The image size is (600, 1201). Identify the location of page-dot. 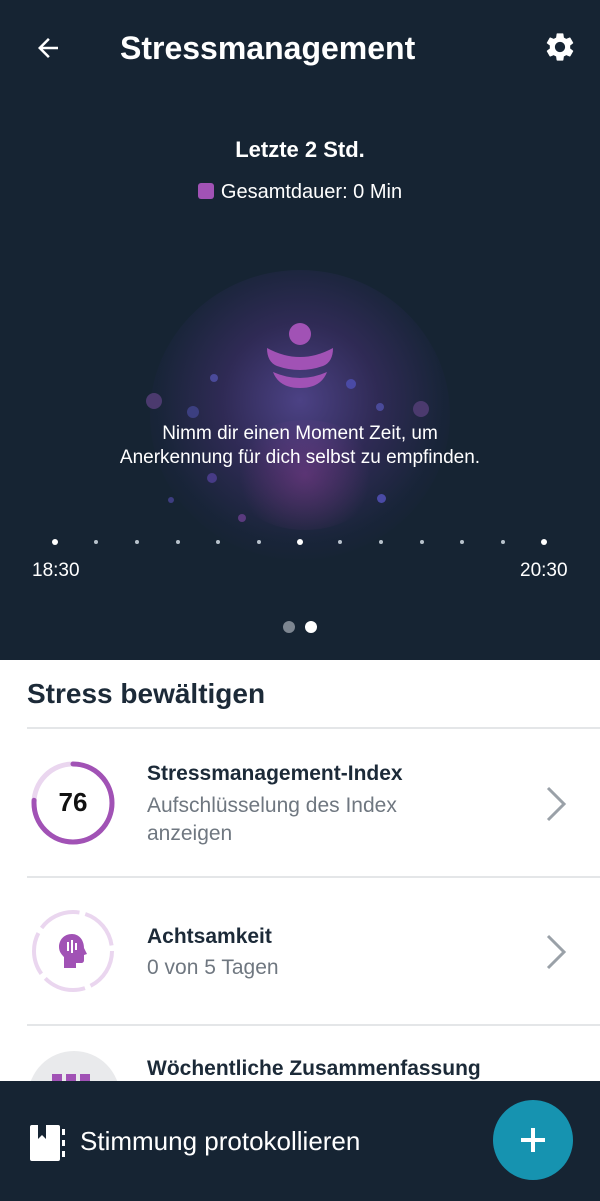
(289, 627).